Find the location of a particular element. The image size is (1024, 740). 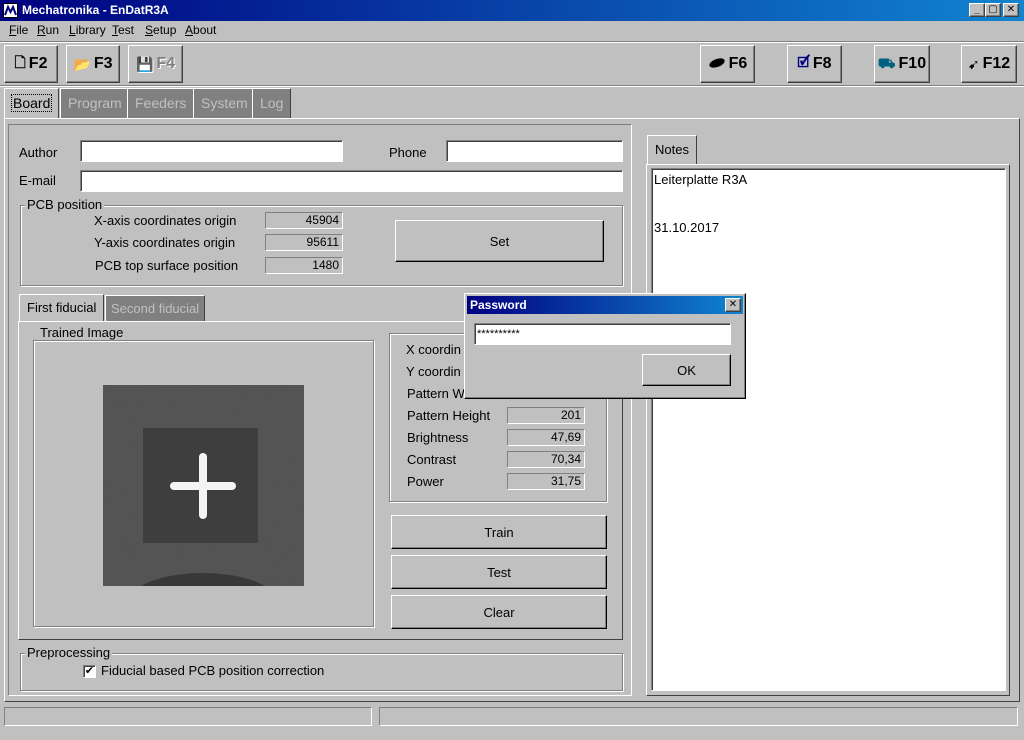

y-origin-label: Y-axis coordinates origin is located at coordinates (165, 242).